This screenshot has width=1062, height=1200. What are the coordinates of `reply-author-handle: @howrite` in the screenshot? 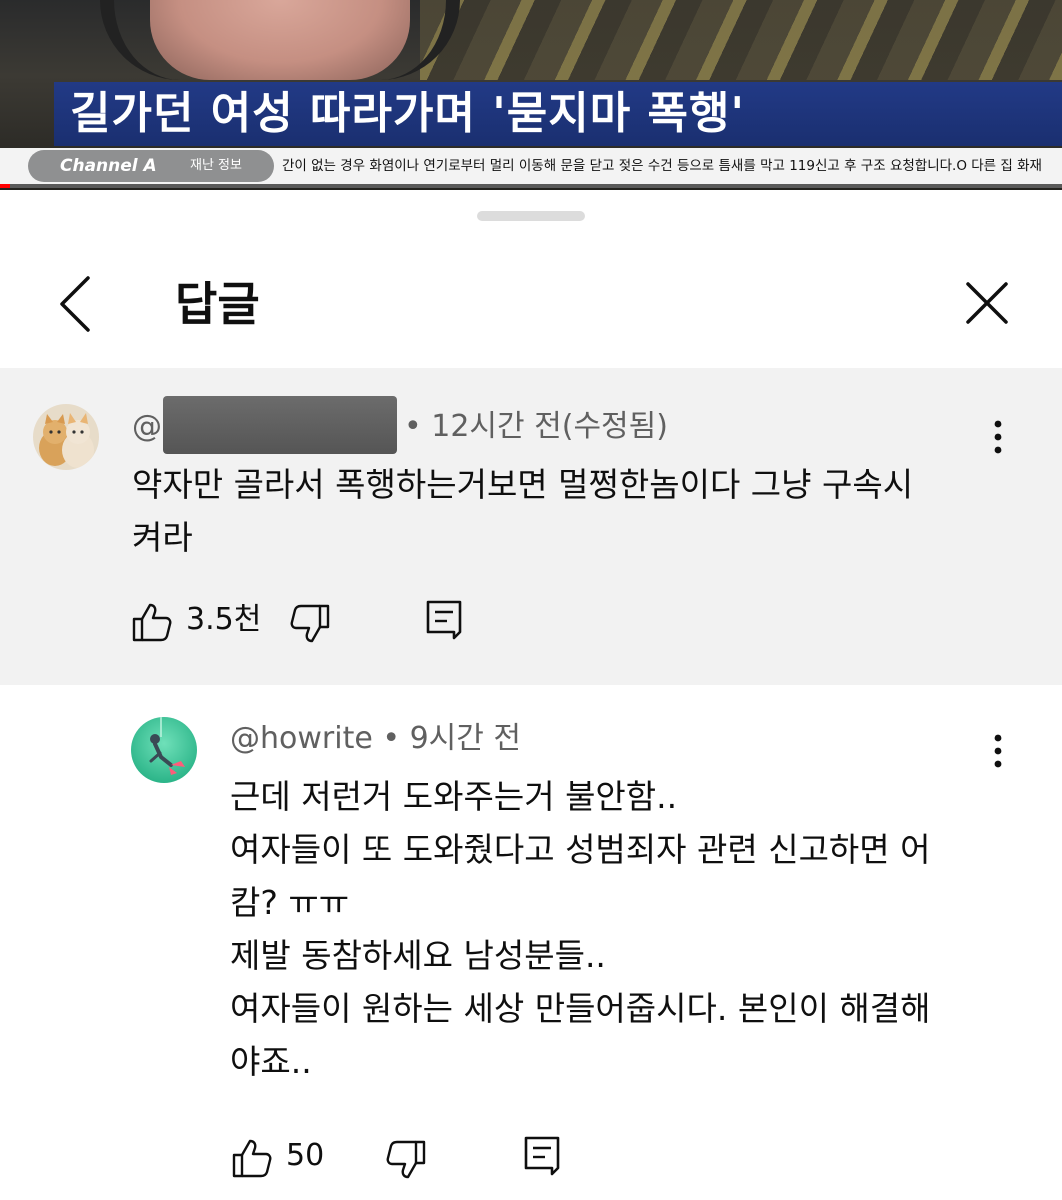 It's located at (301, 738).